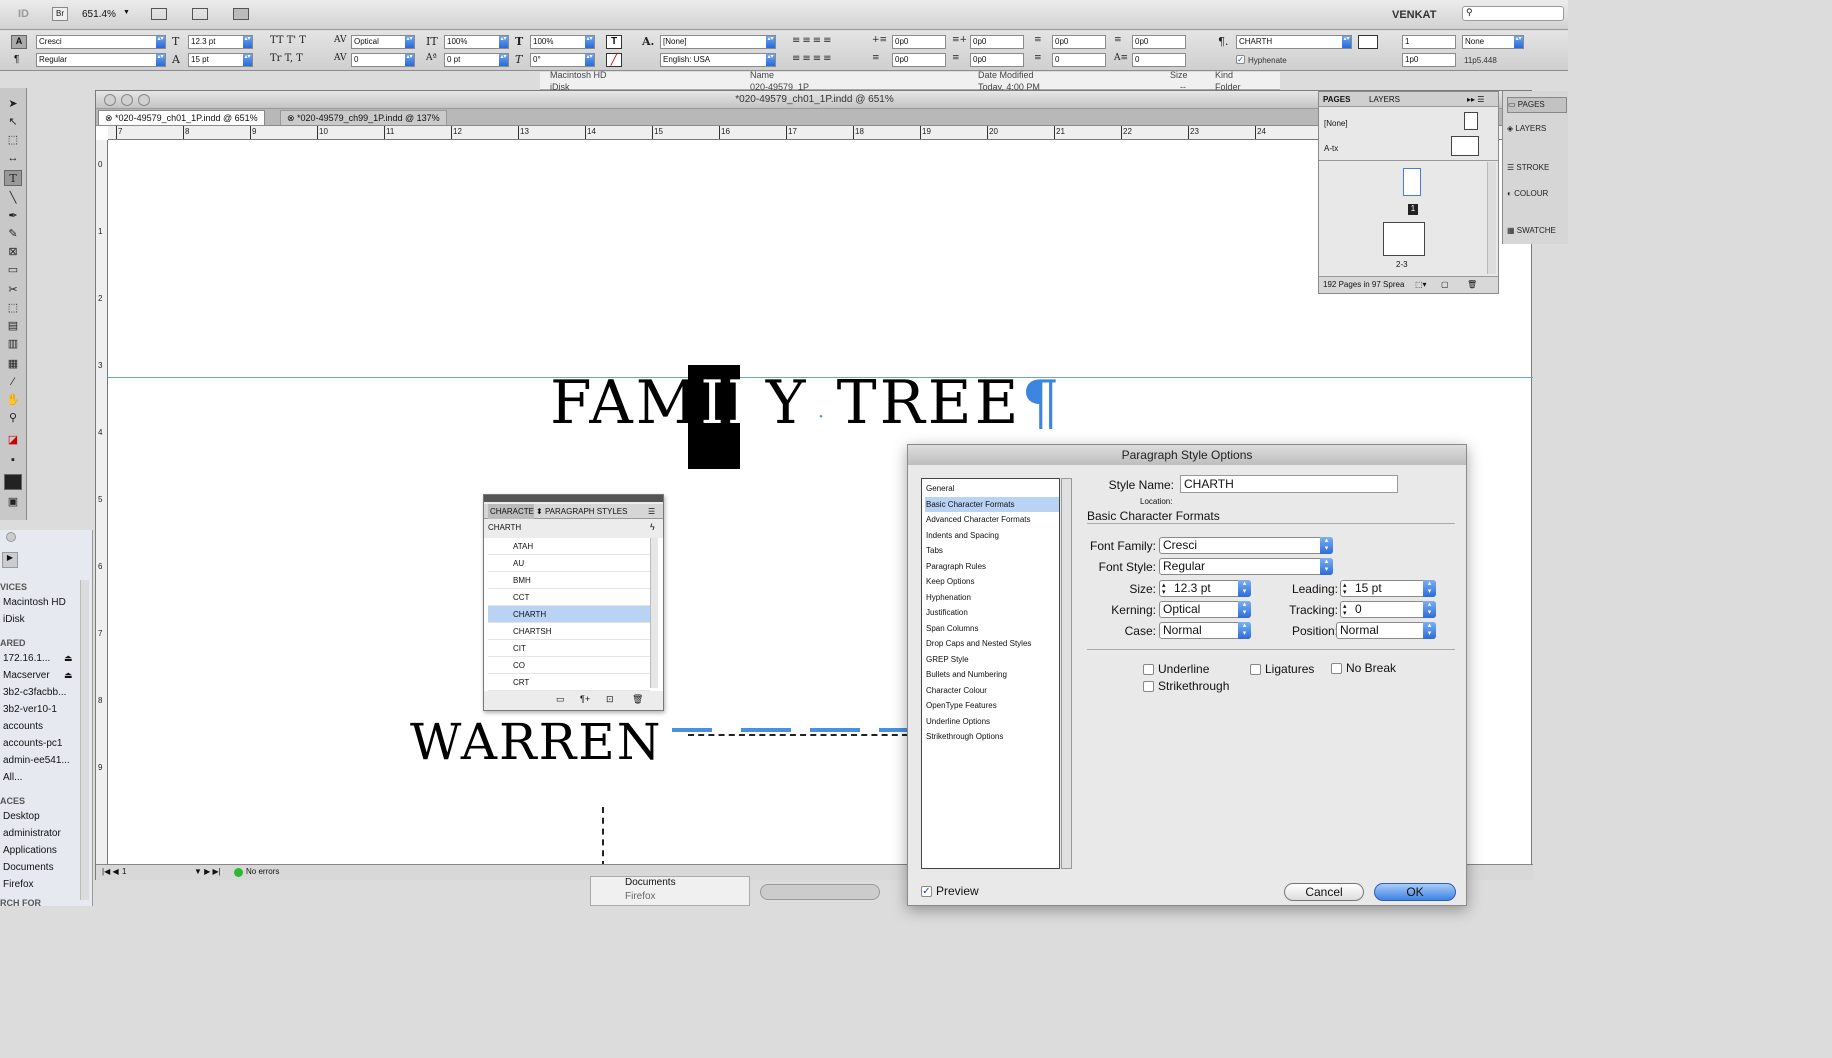  I want to click on gradient-tool-icon: ▤, so click(13, 326).